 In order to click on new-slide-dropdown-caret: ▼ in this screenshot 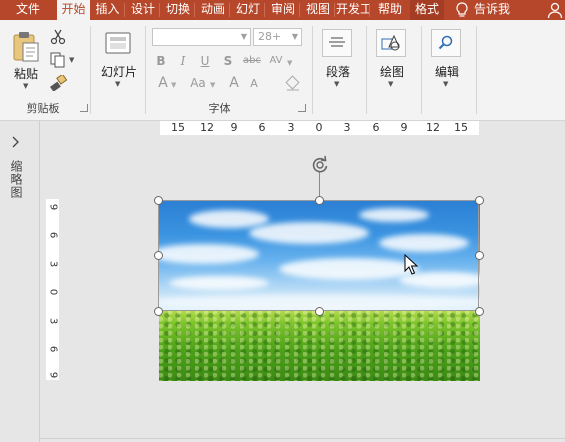, I will do `click(117, 84)`.